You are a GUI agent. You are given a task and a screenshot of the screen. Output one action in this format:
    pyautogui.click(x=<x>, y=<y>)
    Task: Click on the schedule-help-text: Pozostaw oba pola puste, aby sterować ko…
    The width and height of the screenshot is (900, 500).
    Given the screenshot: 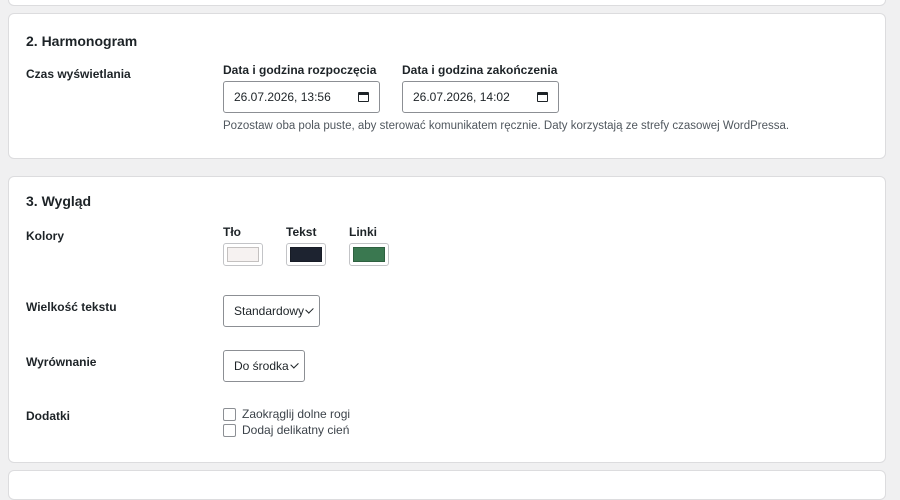 What is the action you would take?
    pyautogui.click(x=506, y=126)
    